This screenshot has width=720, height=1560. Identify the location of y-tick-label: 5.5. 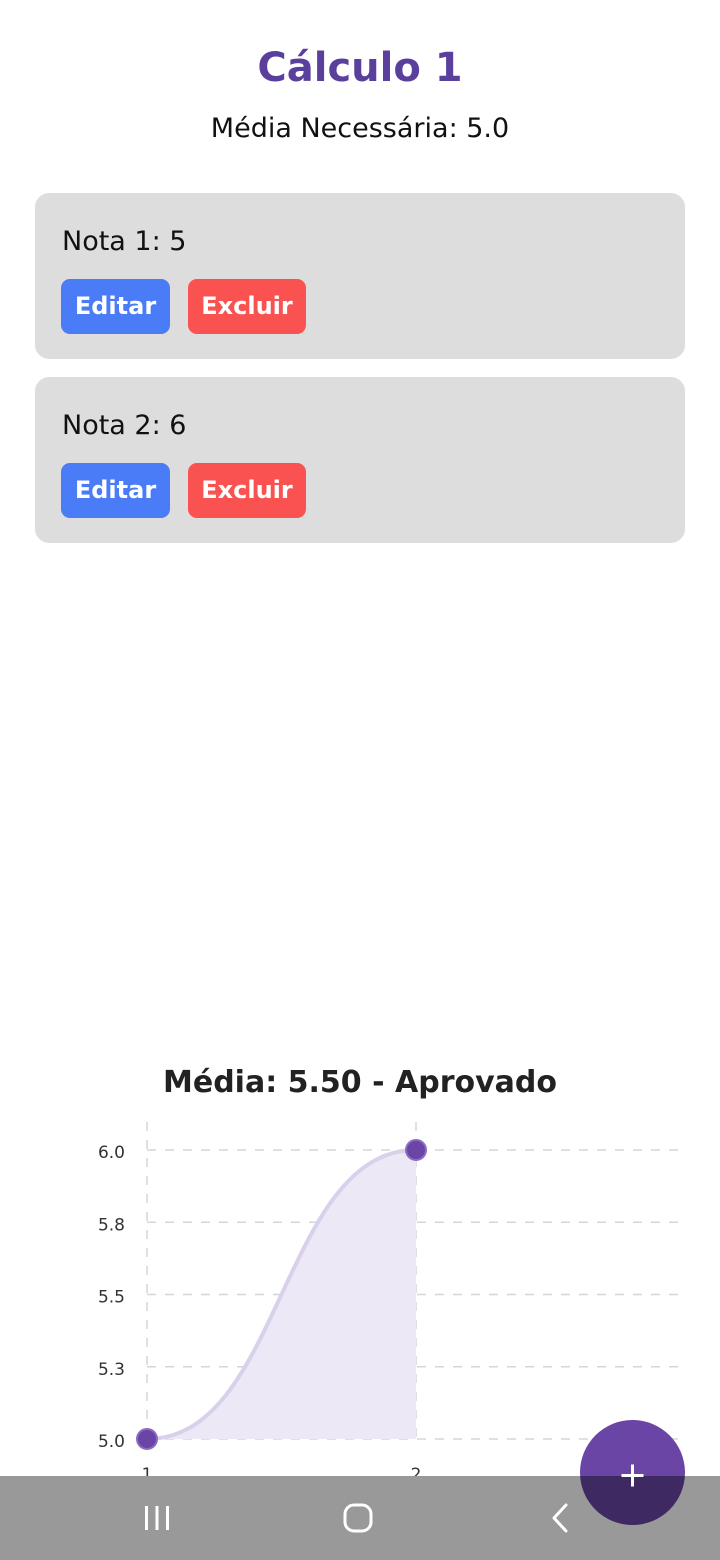
(111, 1298).